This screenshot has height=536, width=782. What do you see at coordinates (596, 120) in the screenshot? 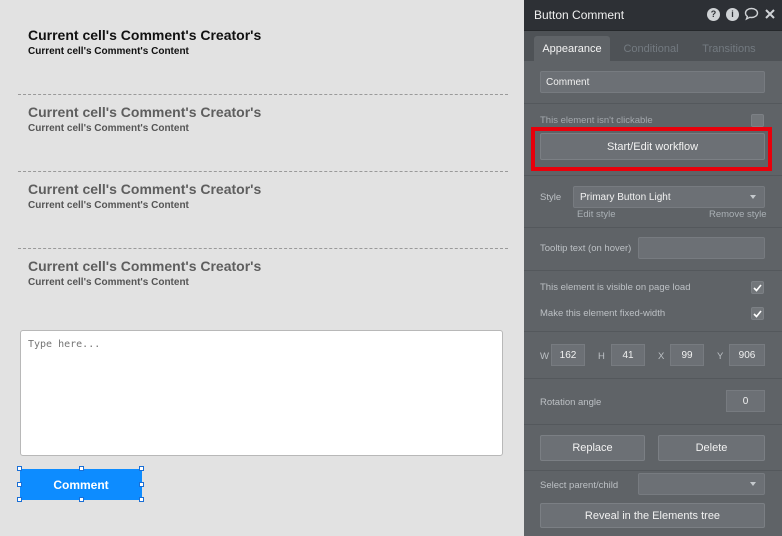
I see `not-clickable-label: This element isn't clickable` at bounding box center [596, 120].